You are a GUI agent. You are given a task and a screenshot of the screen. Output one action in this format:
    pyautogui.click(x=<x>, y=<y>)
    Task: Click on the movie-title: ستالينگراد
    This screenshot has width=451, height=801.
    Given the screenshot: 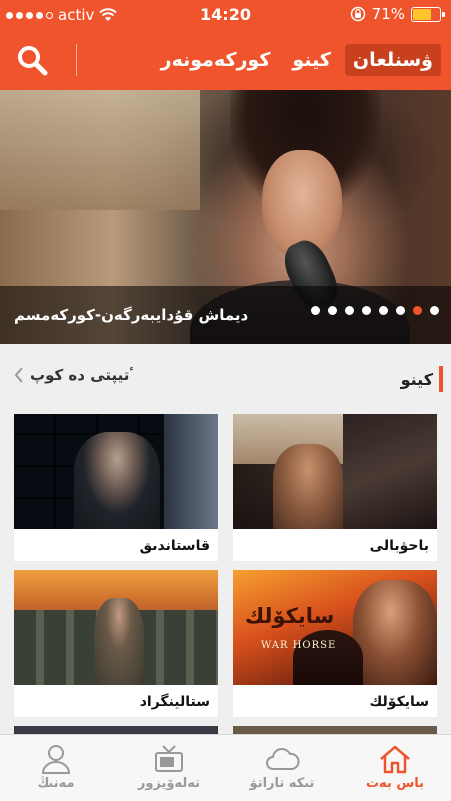 What is the action you would take?
    pyautogui.click(x=174, y=702)
    